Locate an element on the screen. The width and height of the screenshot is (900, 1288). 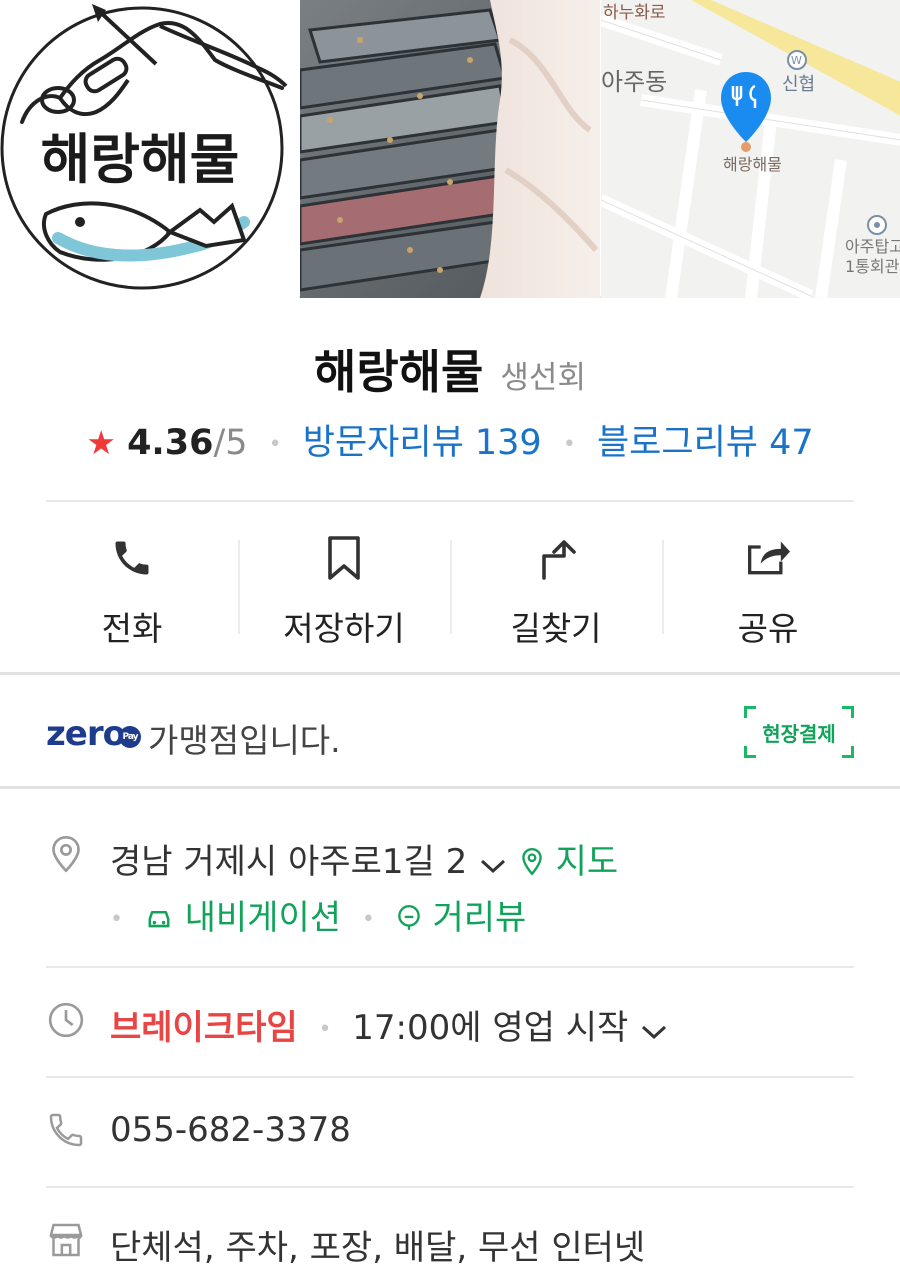
save-button: 저장하기 is located at coordinates (344, 588).